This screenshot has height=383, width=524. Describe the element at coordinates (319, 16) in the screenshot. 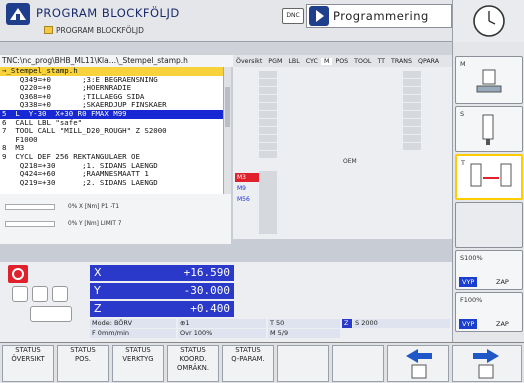

I see `programming-mode-icon` at that location.